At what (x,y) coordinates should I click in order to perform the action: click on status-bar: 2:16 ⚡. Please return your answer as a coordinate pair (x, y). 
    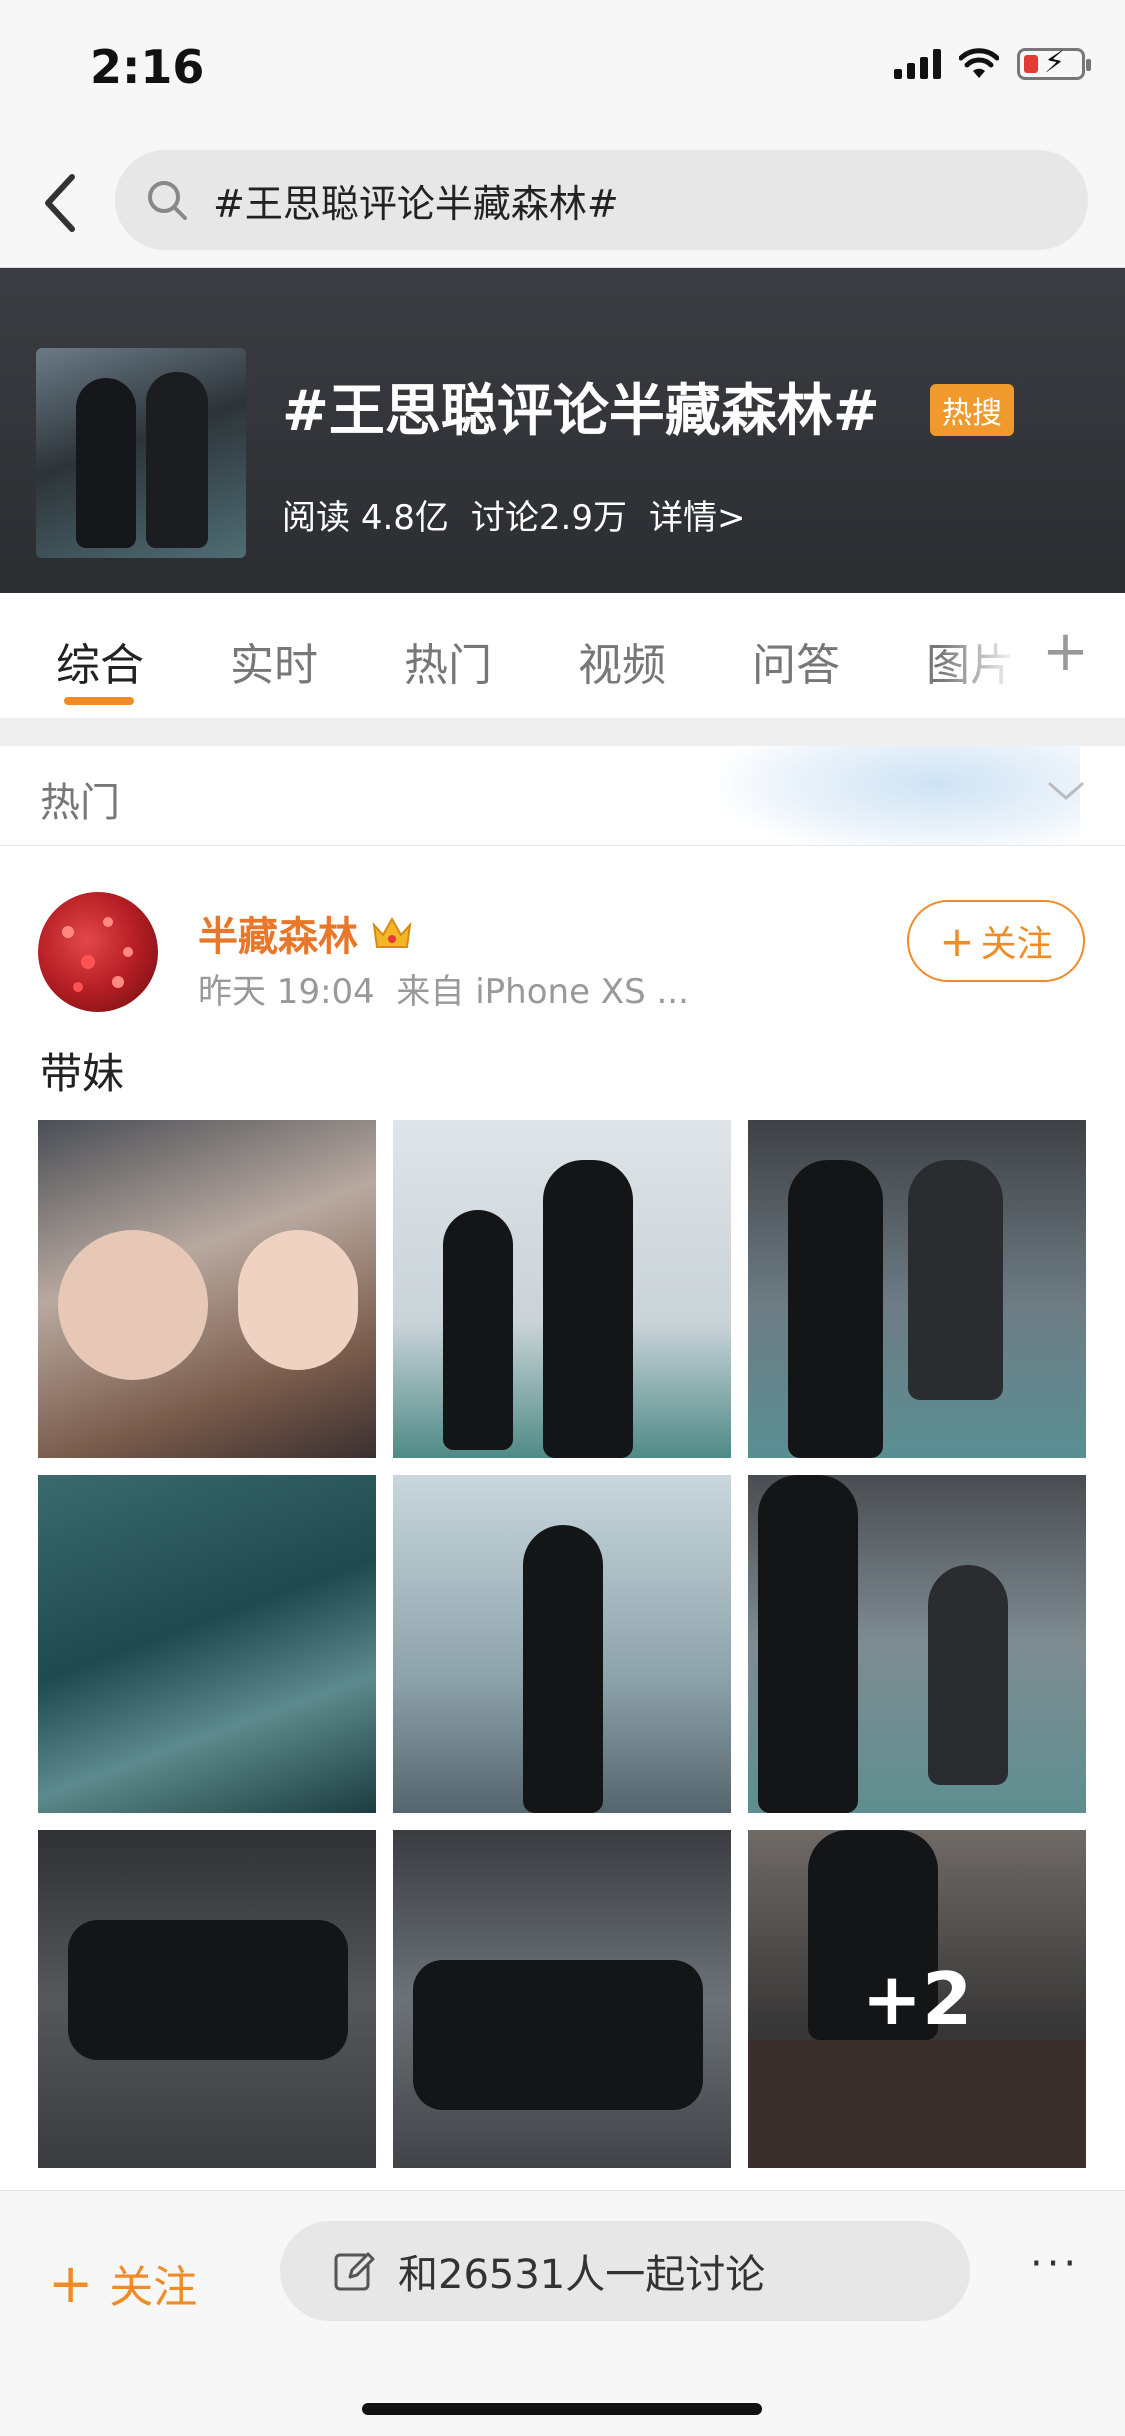
    Looking at the image, I should click on (562, 70).